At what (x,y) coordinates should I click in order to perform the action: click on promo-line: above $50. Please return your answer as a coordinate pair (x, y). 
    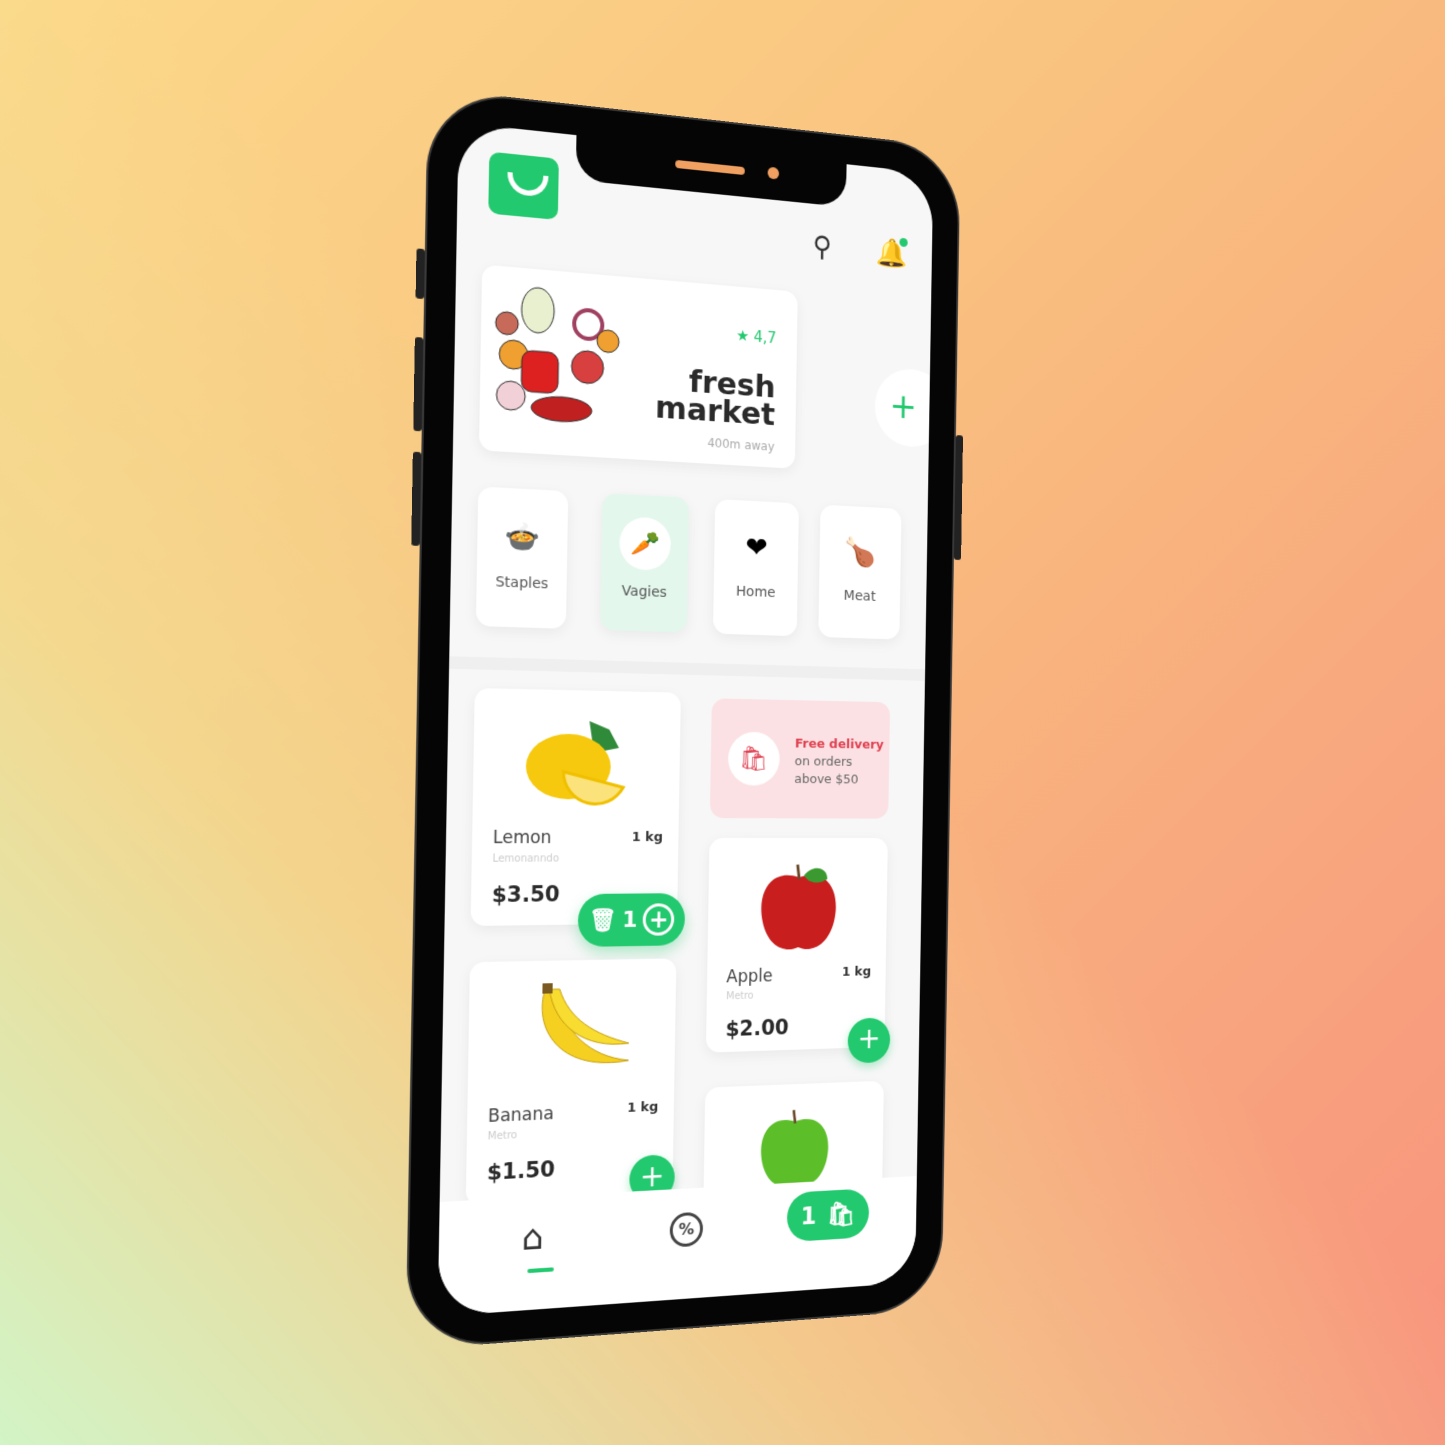
    Looking at the image, I should click on (826, 780).